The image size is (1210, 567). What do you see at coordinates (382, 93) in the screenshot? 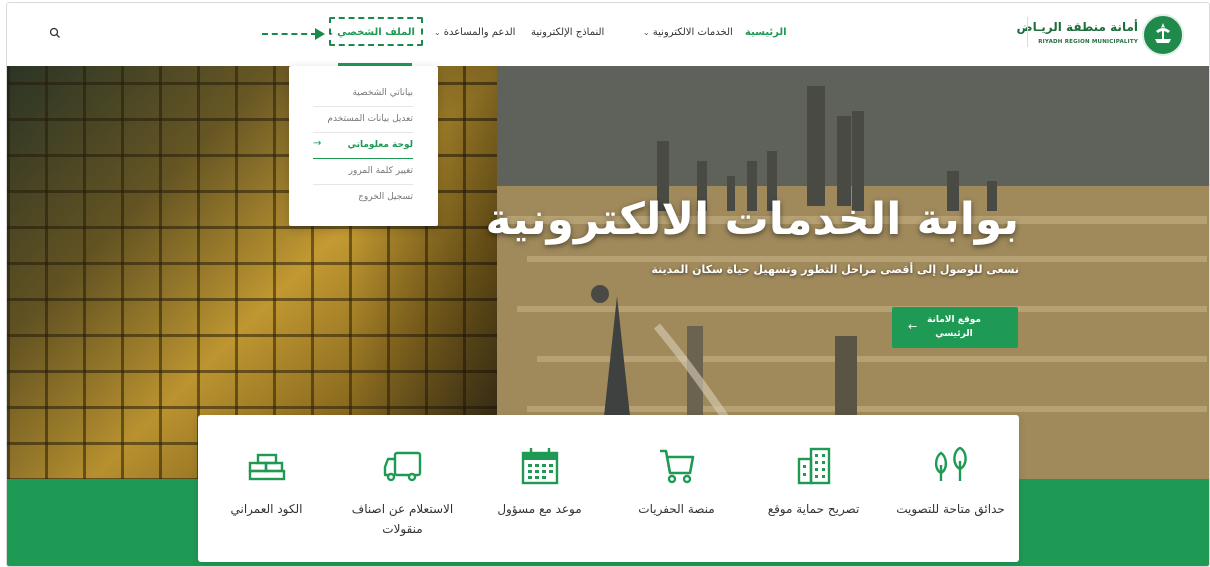
I see `dropdown-item-label: بياناتي الشخصية` at bounding box center [382, 93].